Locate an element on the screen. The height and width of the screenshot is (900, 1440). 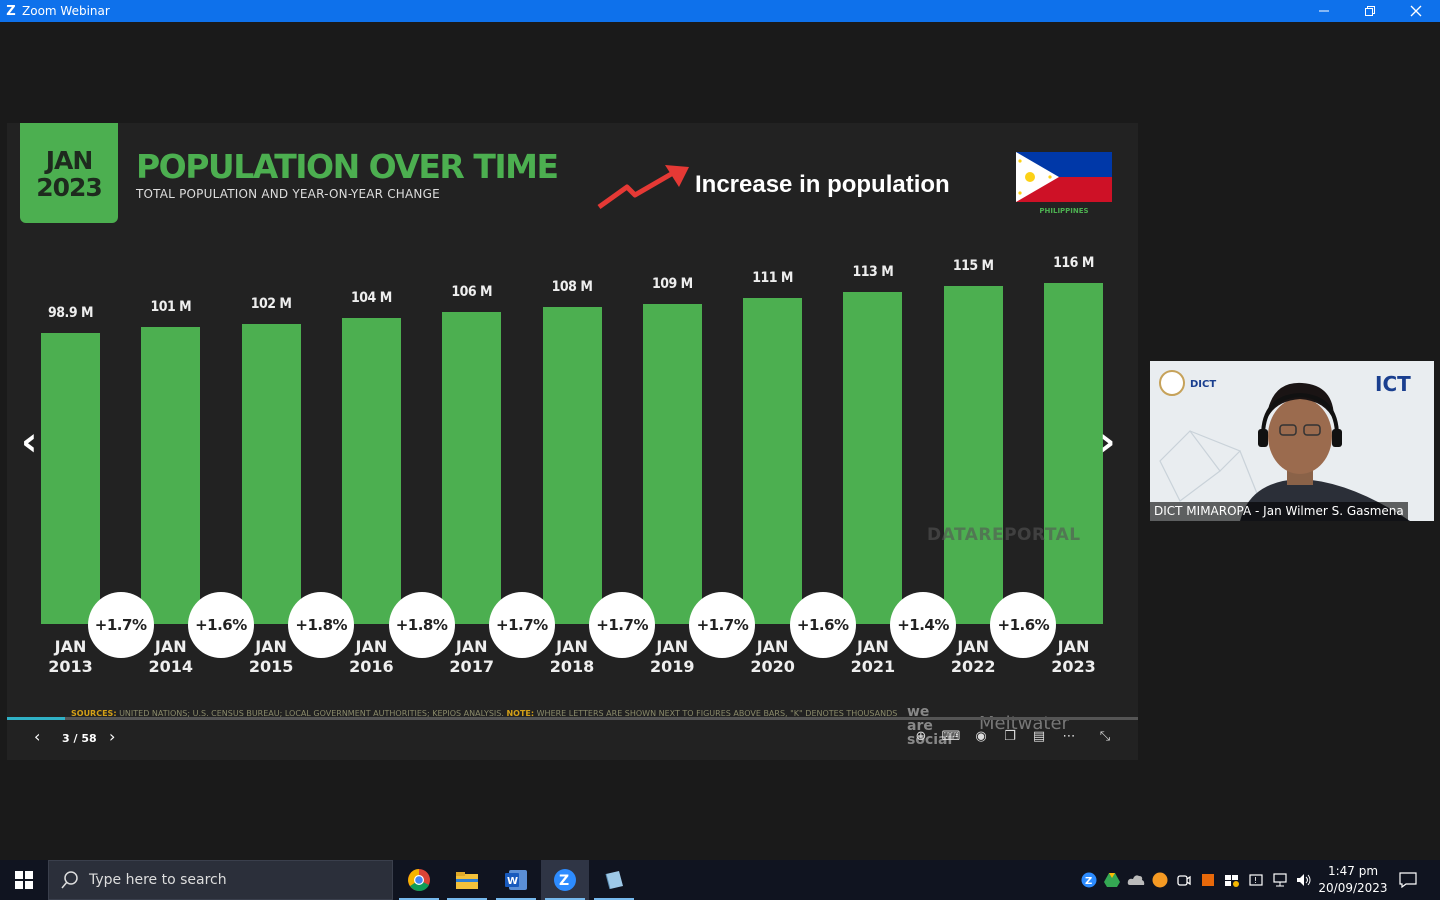
window-title: Zoom Webinar is located at coordinates (66, 11).